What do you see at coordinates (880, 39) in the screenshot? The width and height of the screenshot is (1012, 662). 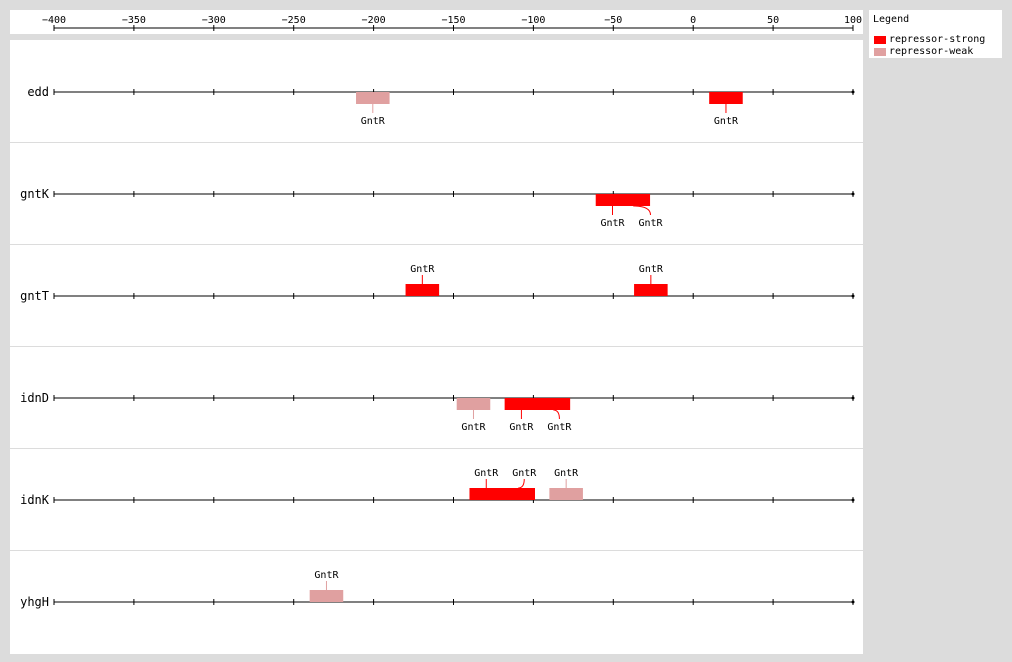 I see `legend-swatch-repressor-strong` at bounding box center [880, 39].